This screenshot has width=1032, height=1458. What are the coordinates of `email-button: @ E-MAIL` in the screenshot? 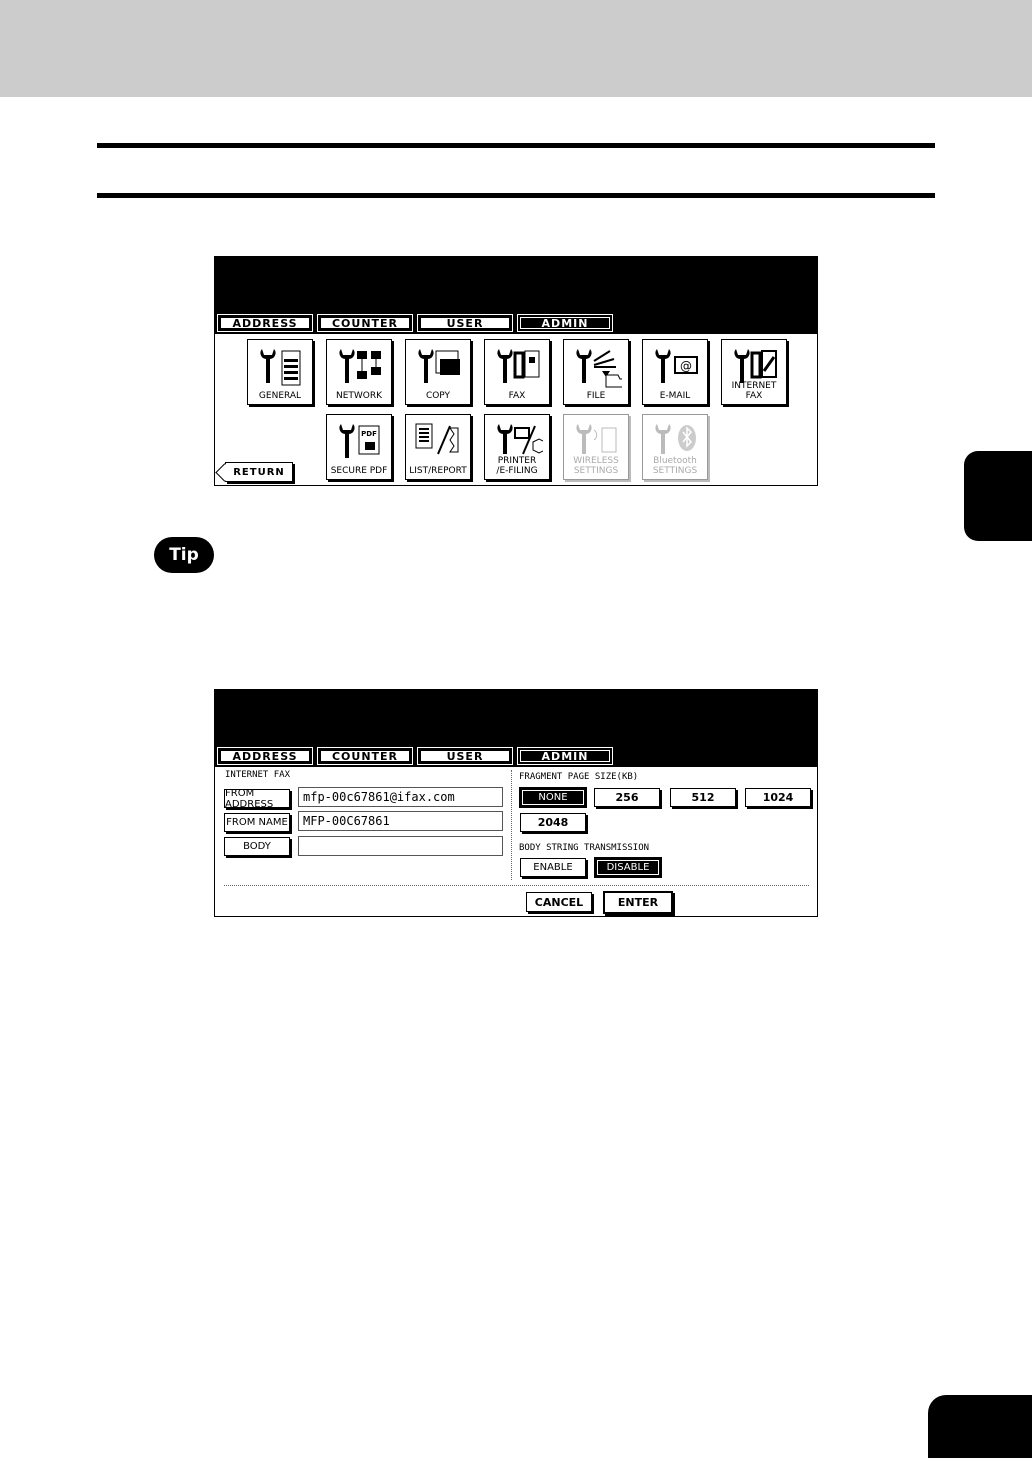 It's located at (675, 372).